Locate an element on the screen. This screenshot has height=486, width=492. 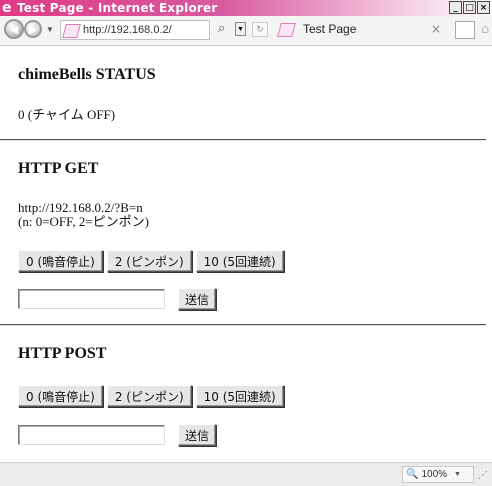
get-repeat-button: 10 (5回連続) is located at coordinates (239, 261).